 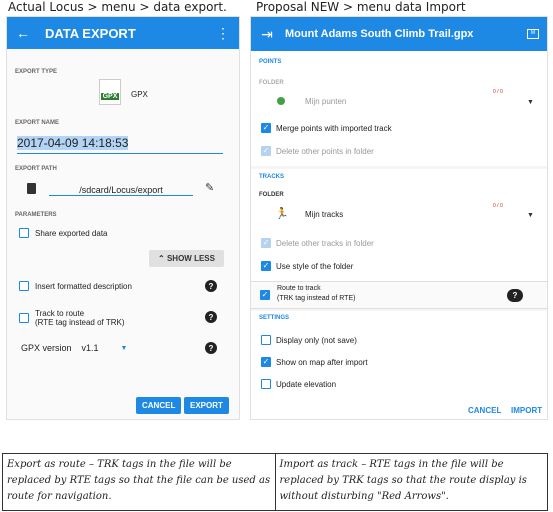 What do you see at coordinates (265, 295) in the screenshot?
I see `route-to-track-checkbox: ✓` at bounding box center [265, 295].